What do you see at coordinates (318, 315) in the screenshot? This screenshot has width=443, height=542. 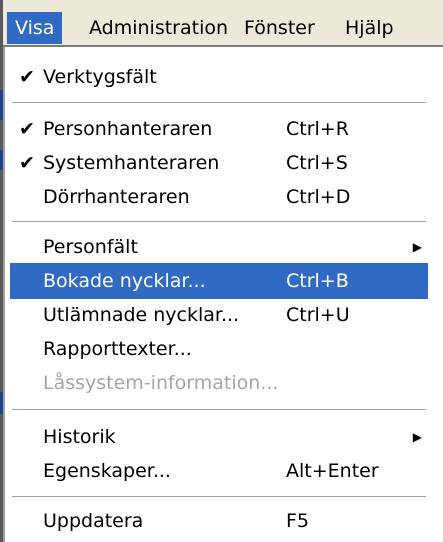 I see `menu-item-shortcut: Ctrl+U` at bounding box center [318, 315].